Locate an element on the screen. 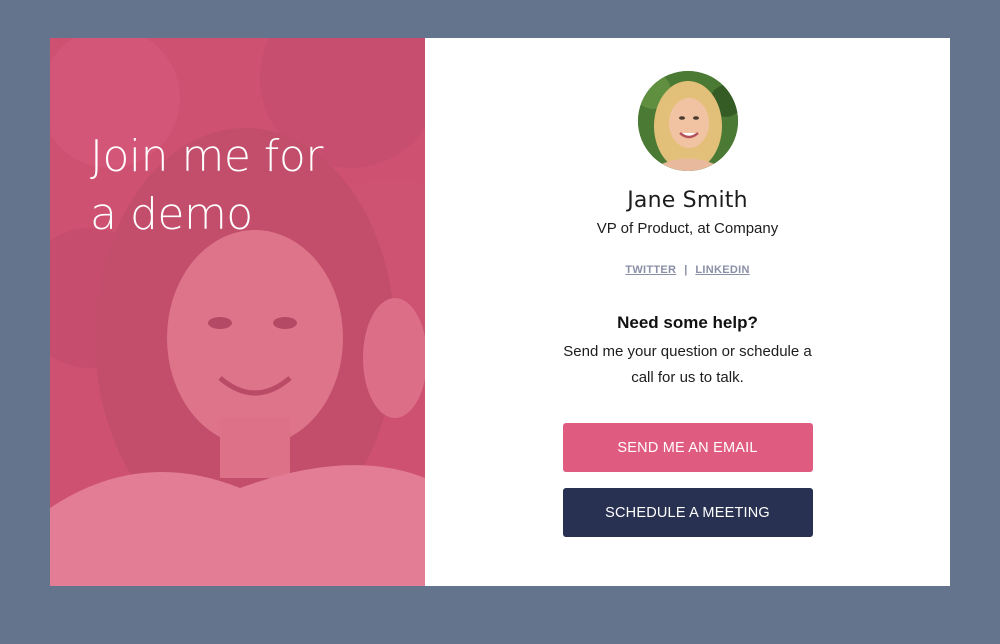 The height and width of the screenshot is (644, 1000). linkedin-link: LINKEDIN is located at coordinates (722, 270).